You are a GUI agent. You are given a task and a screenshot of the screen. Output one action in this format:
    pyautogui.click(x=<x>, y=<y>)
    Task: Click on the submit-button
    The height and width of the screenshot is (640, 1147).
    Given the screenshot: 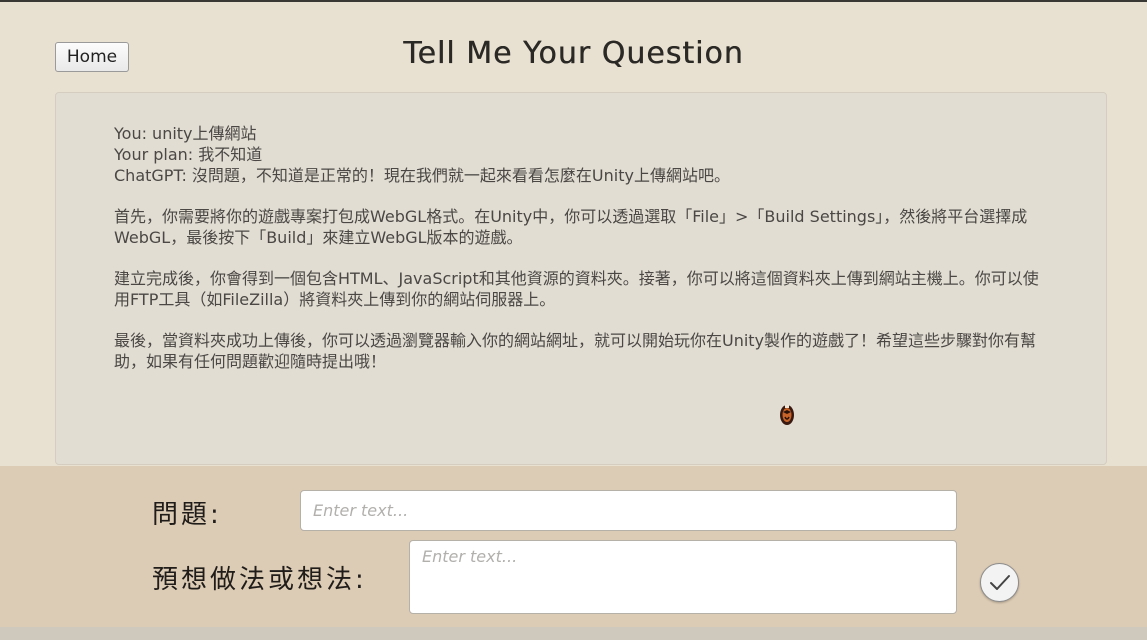 What is the action you would take?
    pyautogui.click(x=999, y=582)
    